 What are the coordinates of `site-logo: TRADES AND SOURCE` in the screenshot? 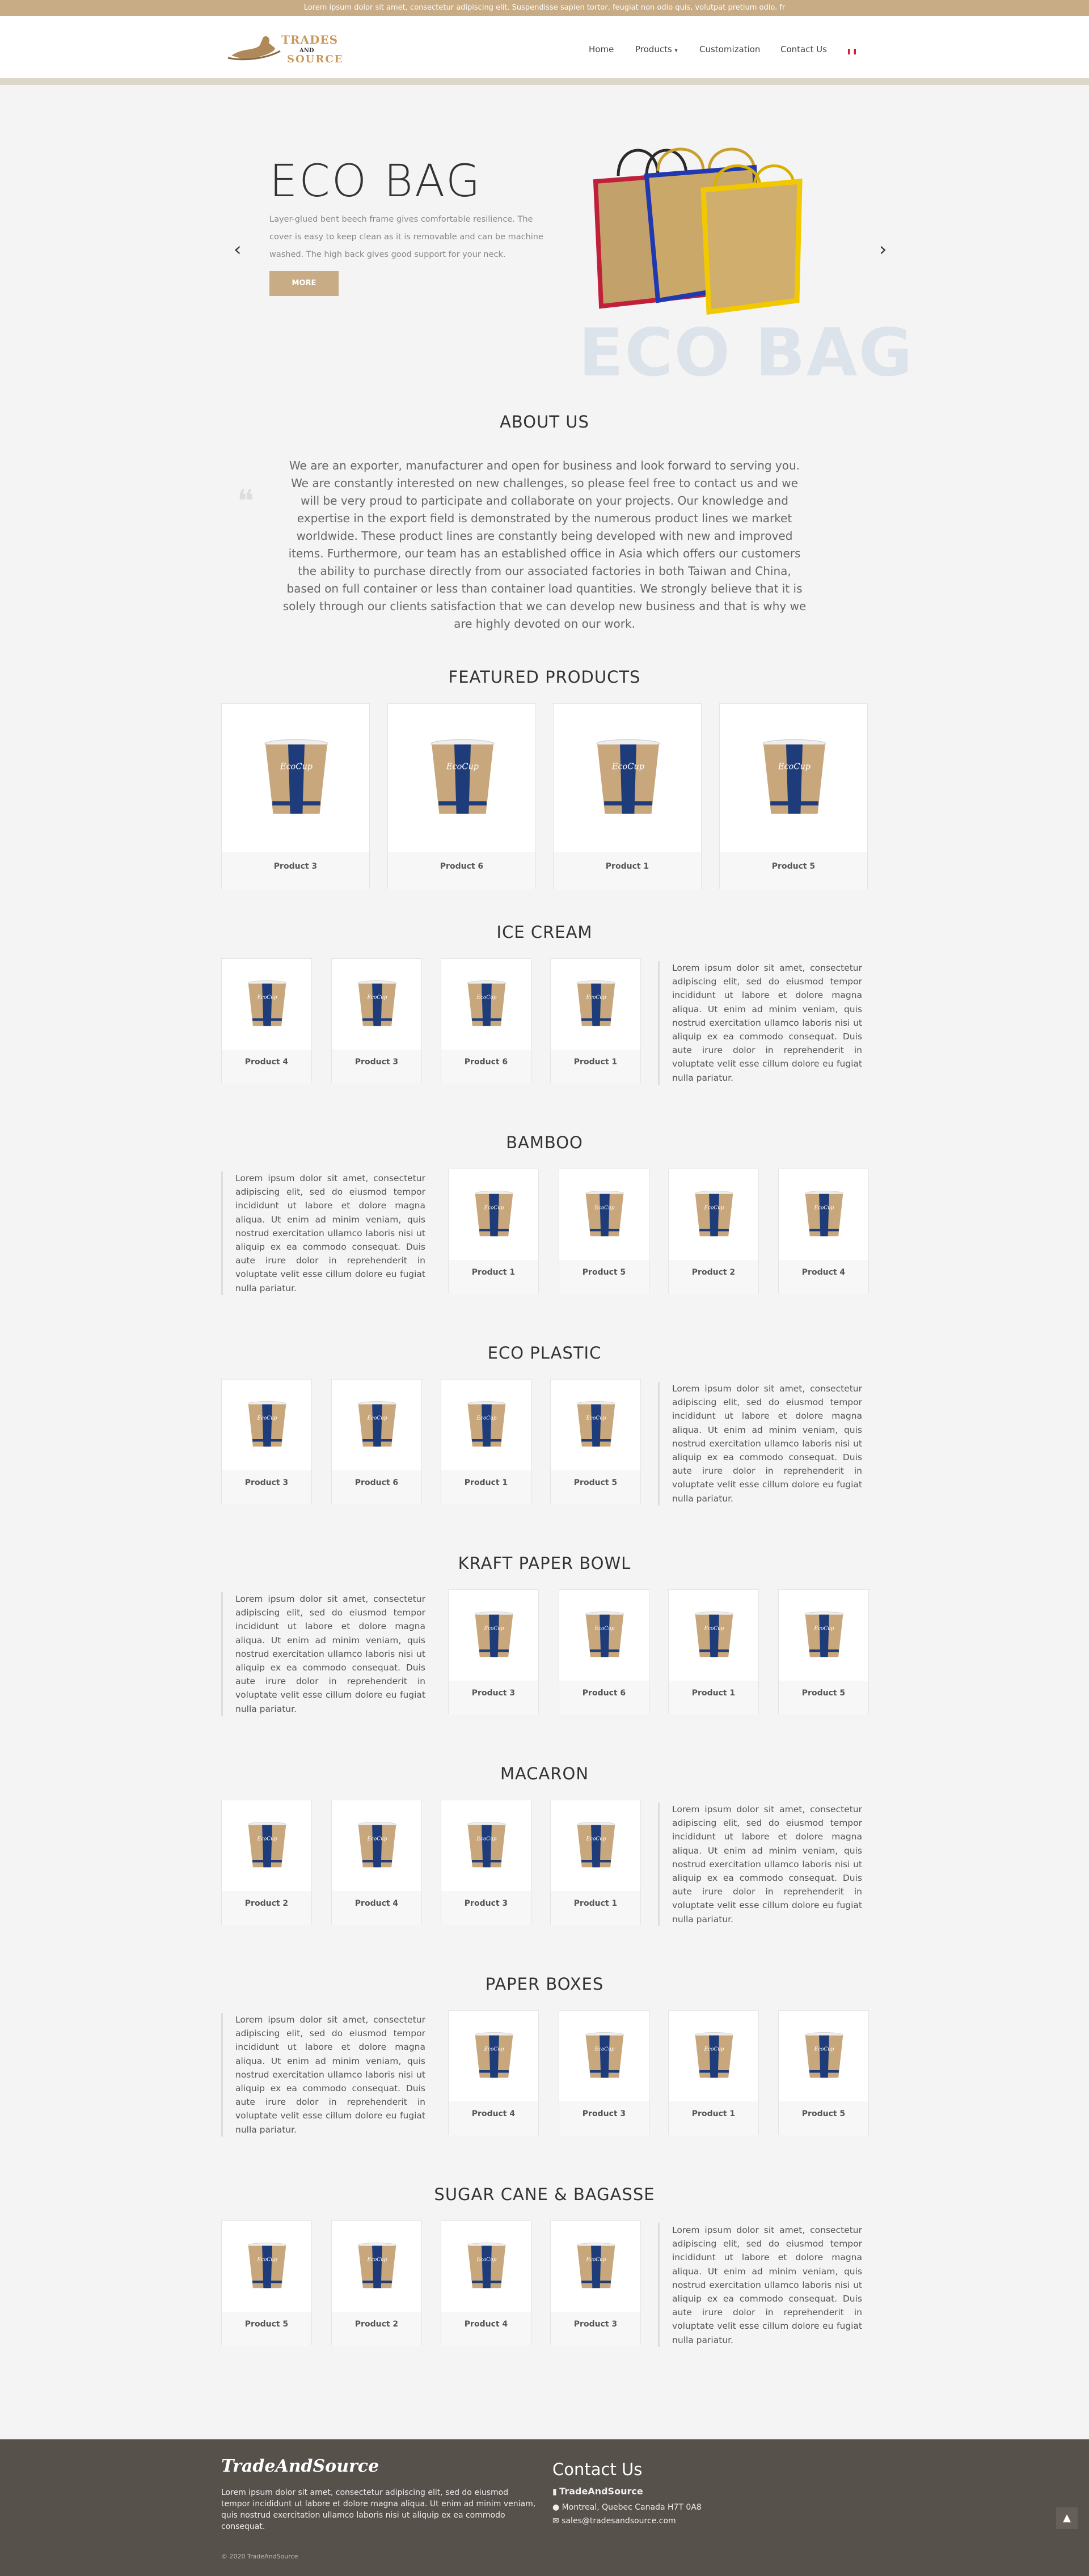 It's located at (289, 50).